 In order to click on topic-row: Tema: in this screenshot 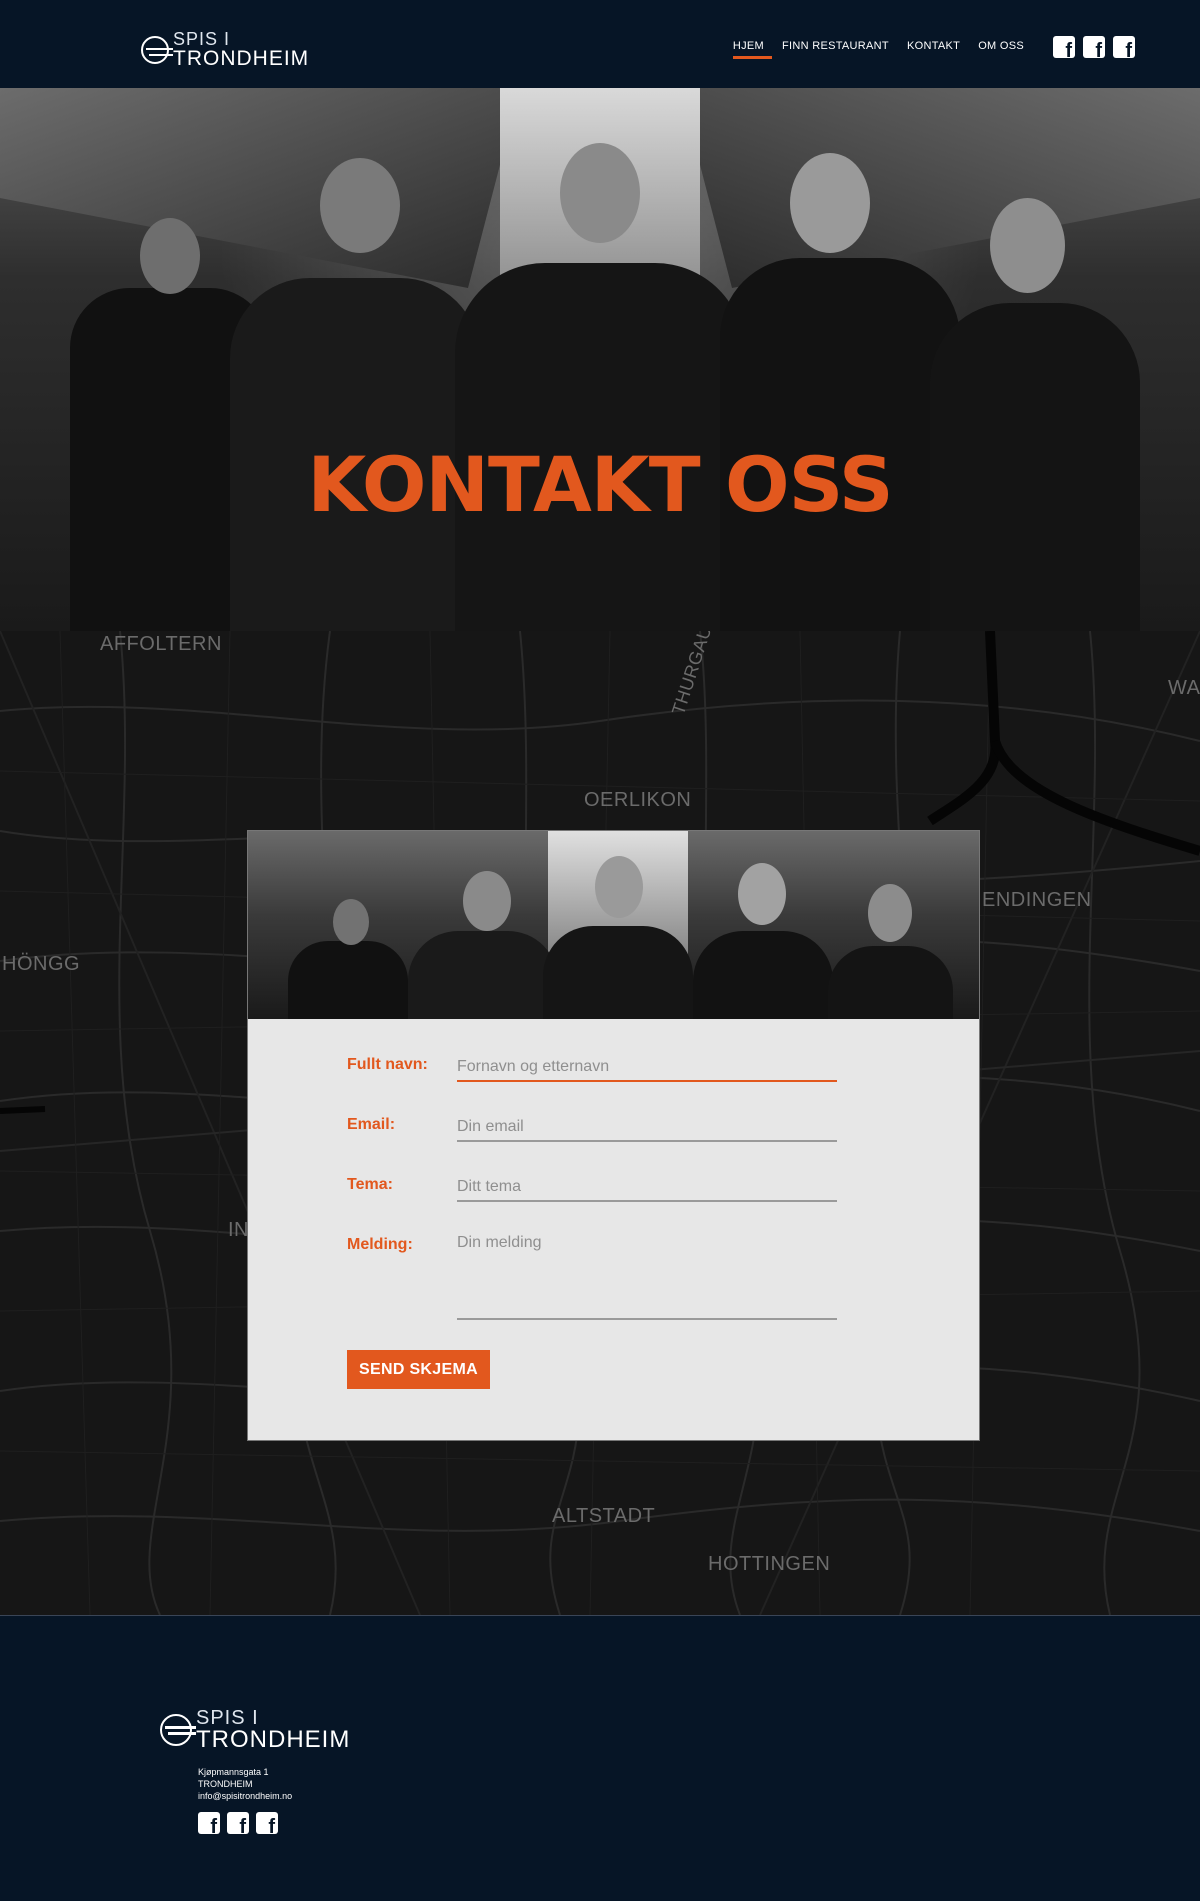, I will do `click(607, 1196)`.